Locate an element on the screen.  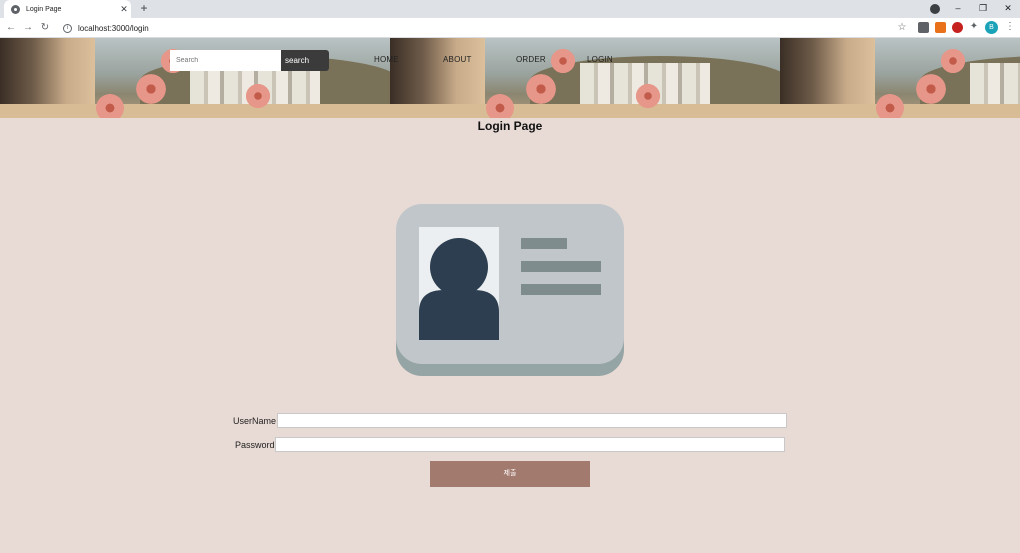
media-control-icon is located at coordinates (935, 9).